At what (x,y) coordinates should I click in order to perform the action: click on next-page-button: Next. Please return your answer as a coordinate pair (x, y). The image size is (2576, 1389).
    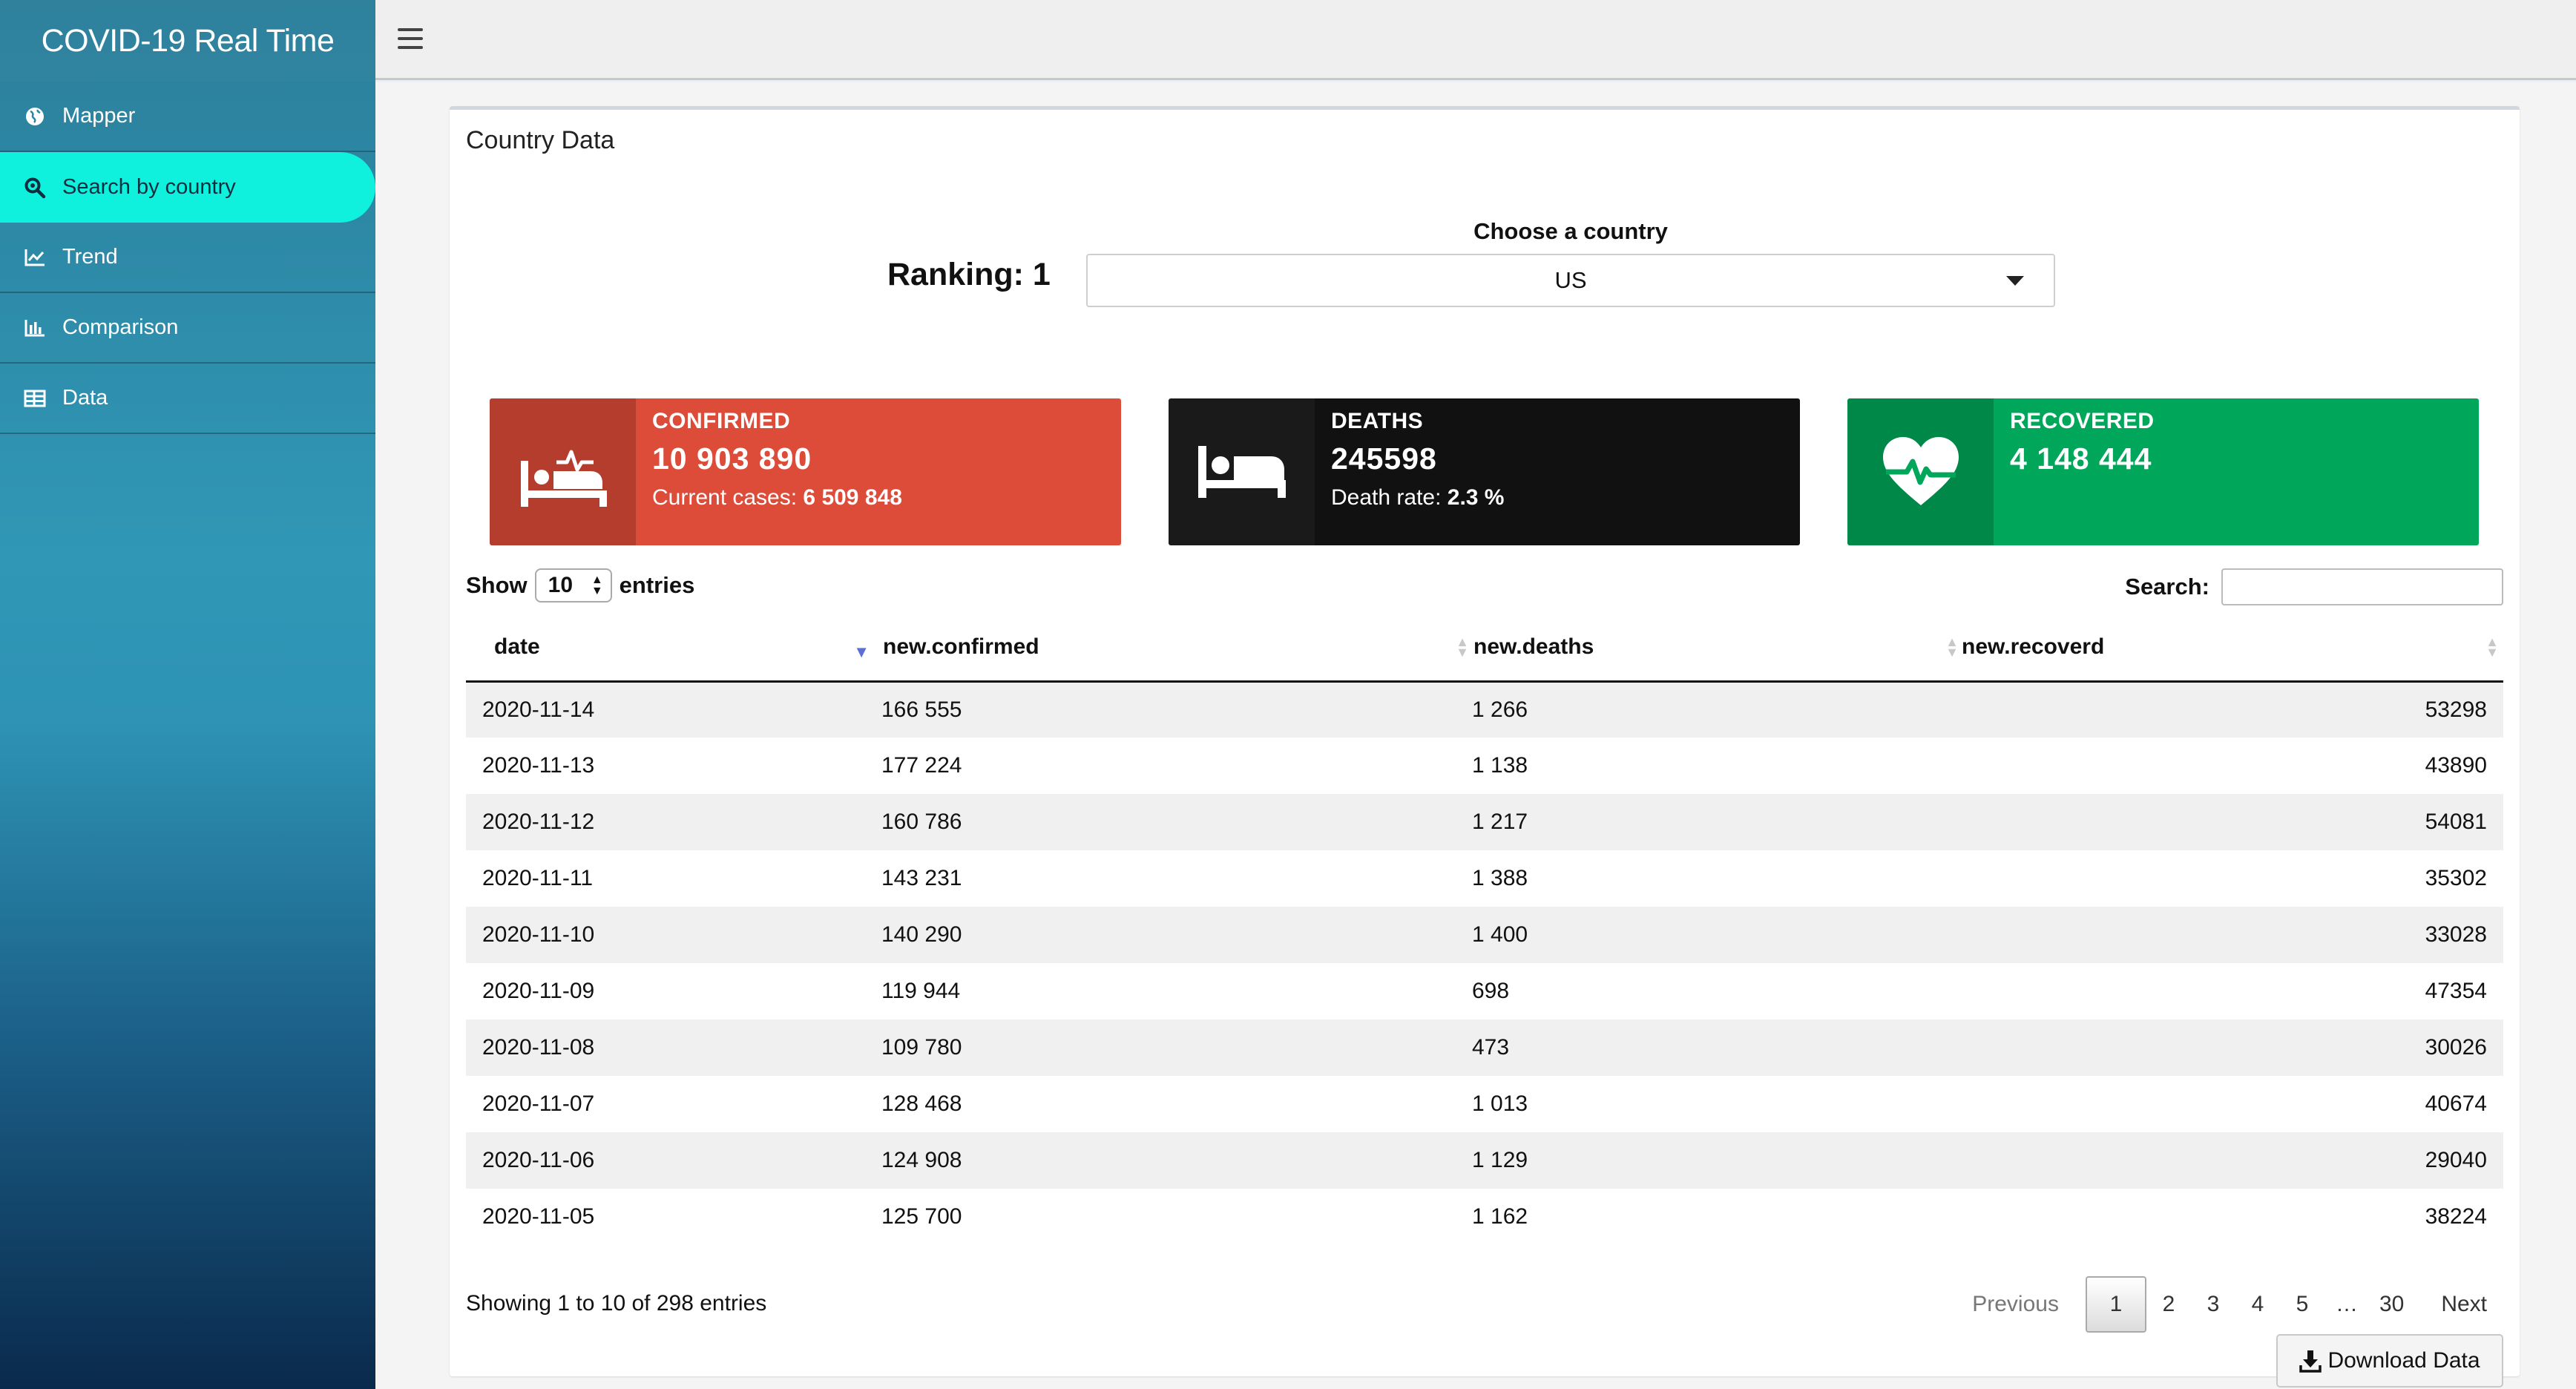
    Looking at the image, I should click on (2464, 1304).